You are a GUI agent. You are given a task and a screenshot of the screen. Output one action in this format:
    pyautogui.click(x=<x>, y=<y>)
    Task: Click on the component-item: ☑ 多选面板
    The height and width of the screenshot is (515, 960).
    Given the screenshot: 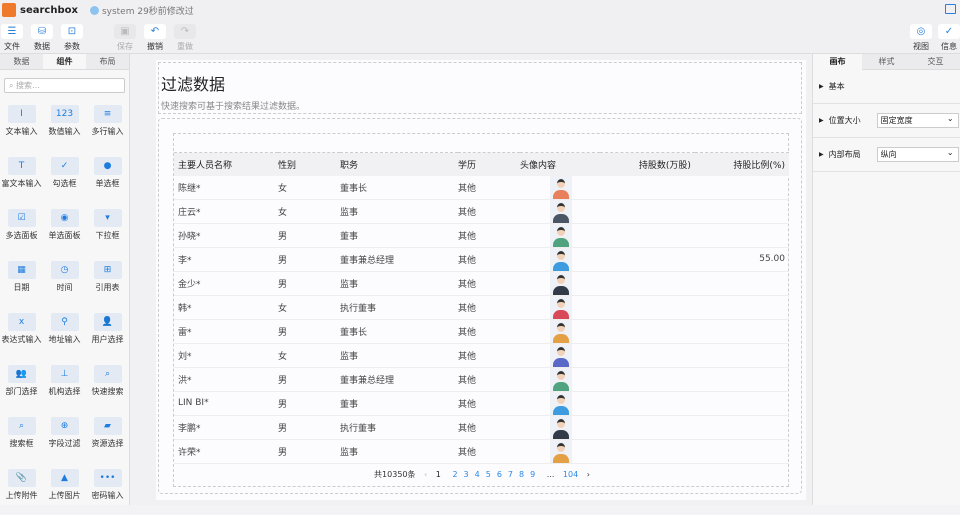 What is the action you would take?
    pyautogui.click(x=21, y=230)
    